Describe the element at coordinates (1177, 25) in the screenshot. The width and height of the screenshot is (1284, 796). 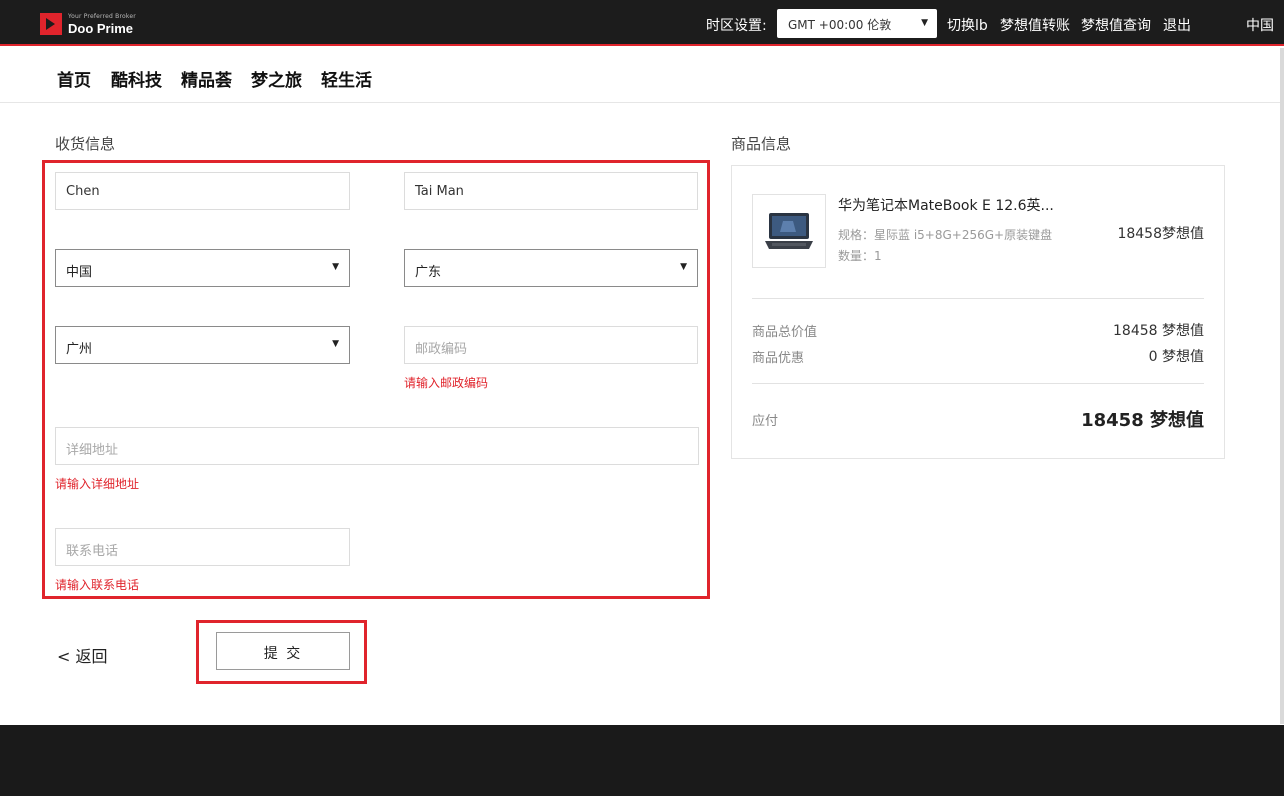
I see `logout-link: 退出` at that location.